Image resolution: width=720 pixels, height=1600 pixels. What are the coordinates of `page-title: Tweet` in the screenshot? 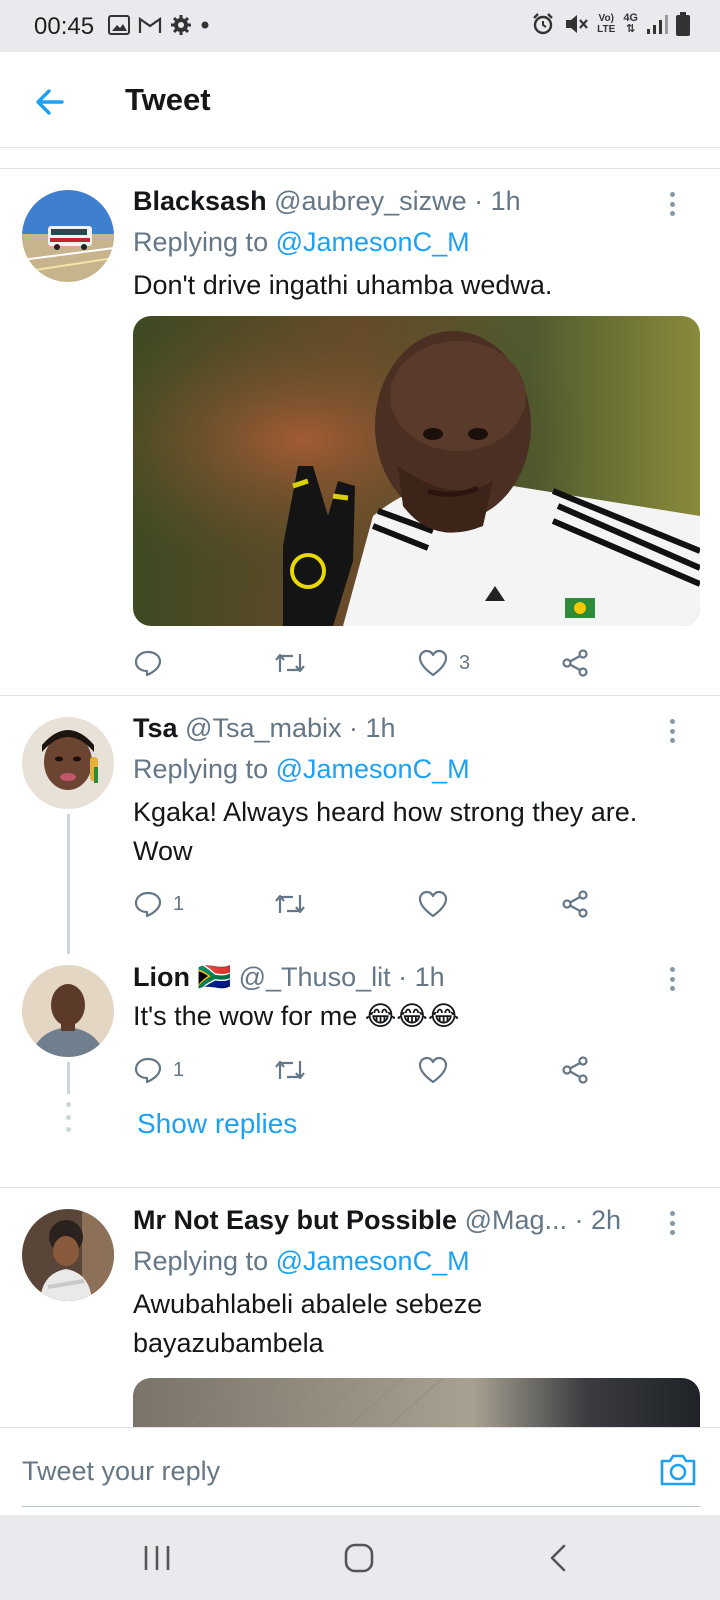 It's located at (168, 99).